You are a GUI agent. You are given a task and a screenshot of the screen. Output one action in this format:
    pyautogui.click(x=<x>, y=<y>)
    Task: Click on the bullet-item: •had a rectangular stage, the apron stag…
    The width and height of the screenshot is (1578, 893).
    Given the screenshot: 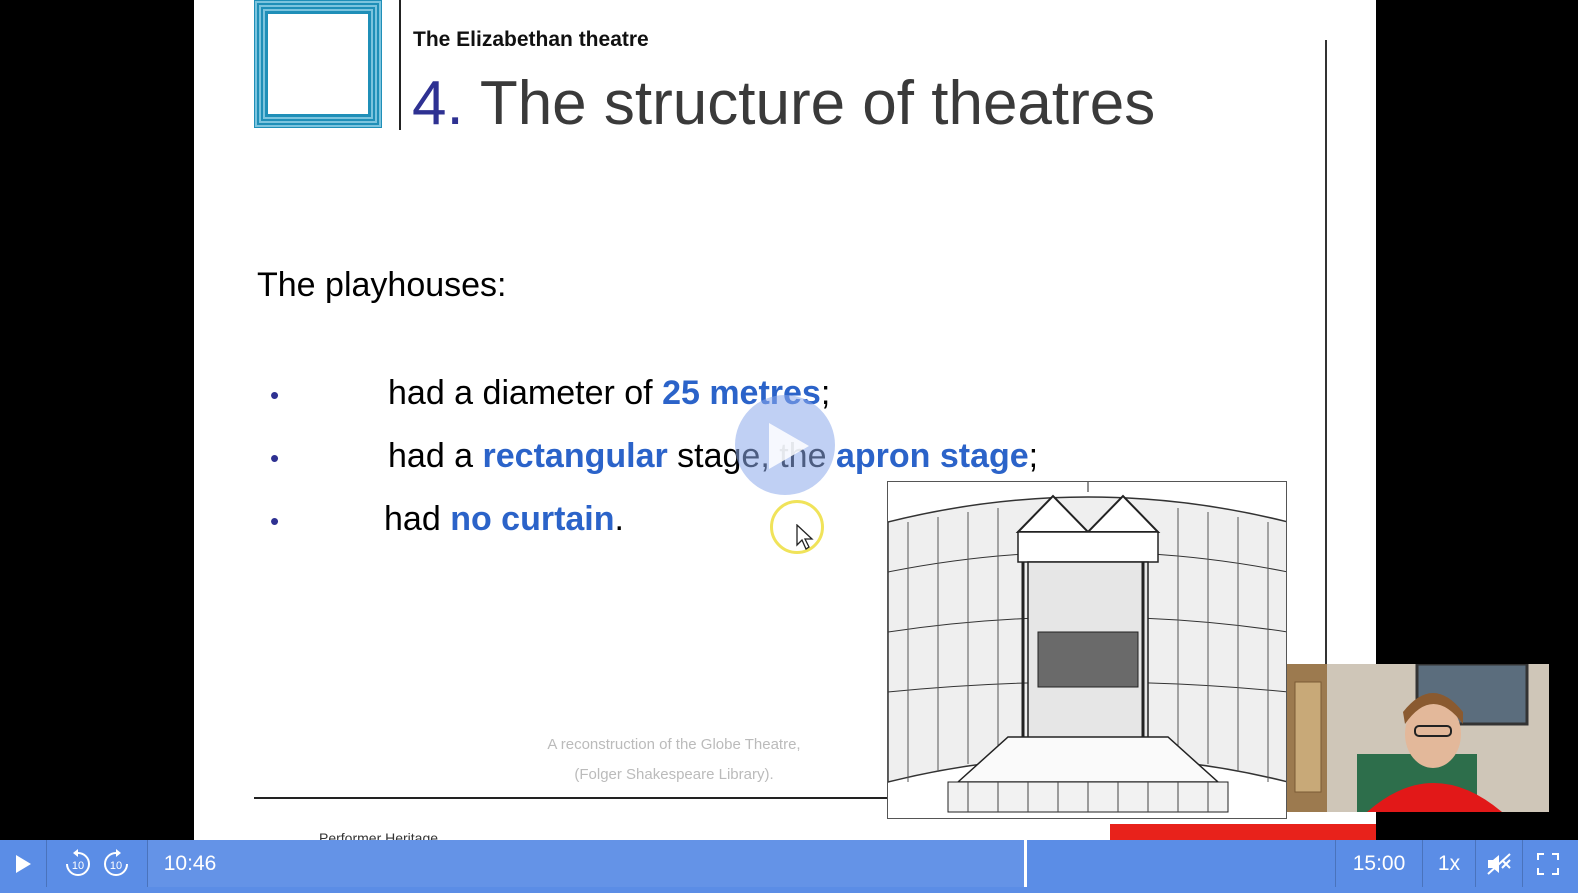 What is the action you would take?
    pyautogui.click(x=654, y=456)
    